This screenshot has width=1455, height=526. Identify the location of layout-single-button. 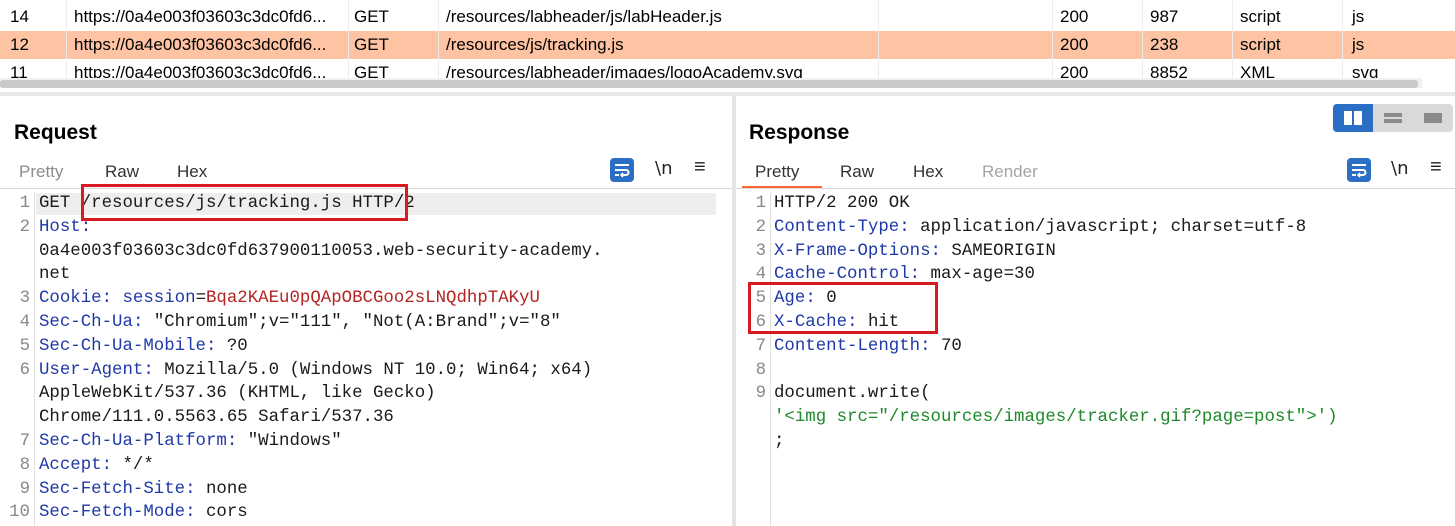
(1433, 118).